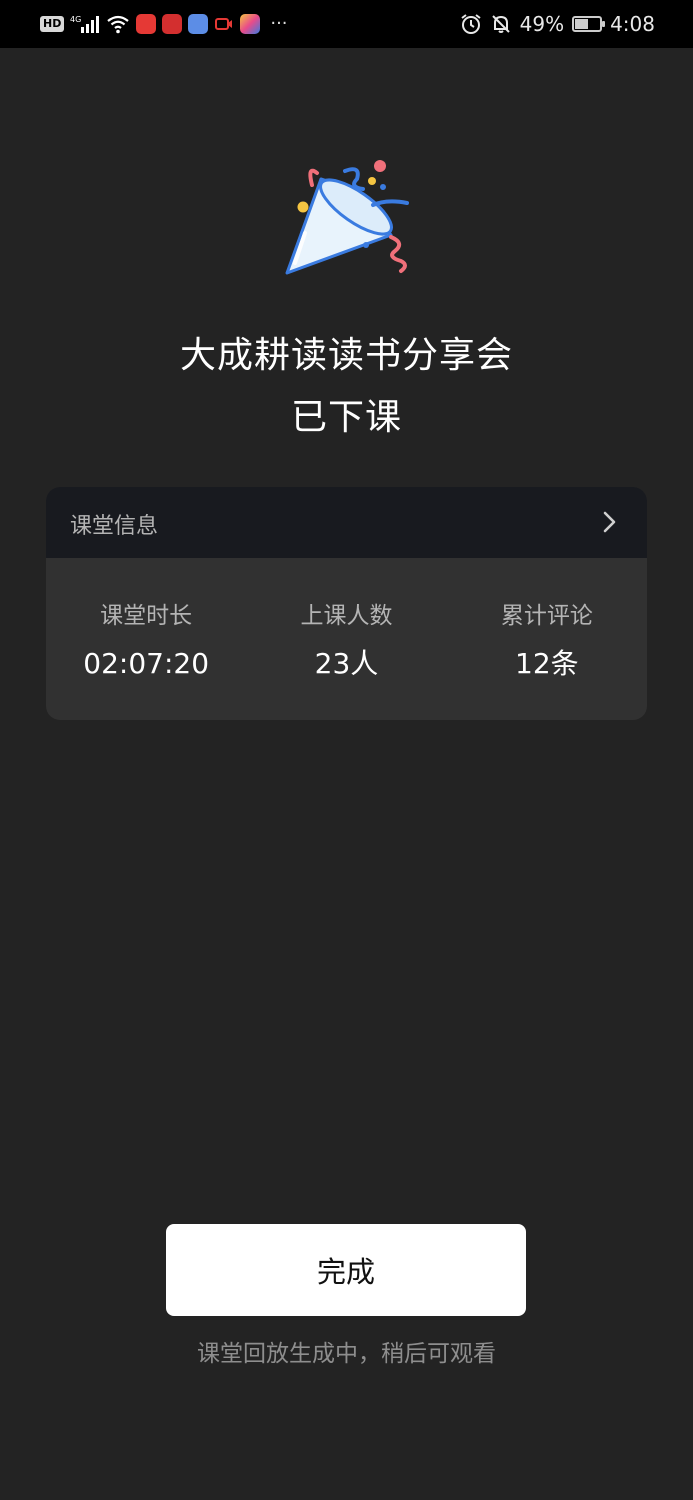 This screenshot has width=693, height=1500. What do you see at coordinates (172, 24) in the screenshot?
I see `news-app-icon` at bounding box center [172, 24].